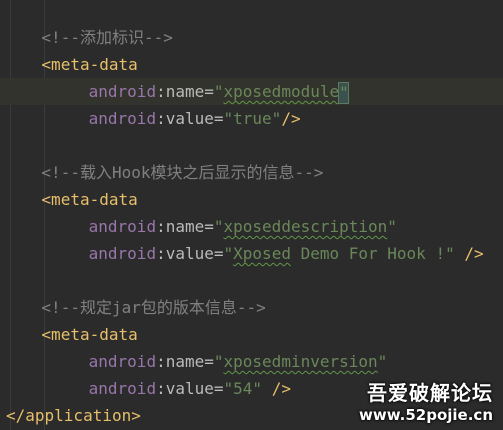 The width and height of the screenshot is (503, 430). What do you see at coordinates (300, 361) in the screenshot?
I see `code-token-str: xposedminversion` at bounding box center [300, 361].